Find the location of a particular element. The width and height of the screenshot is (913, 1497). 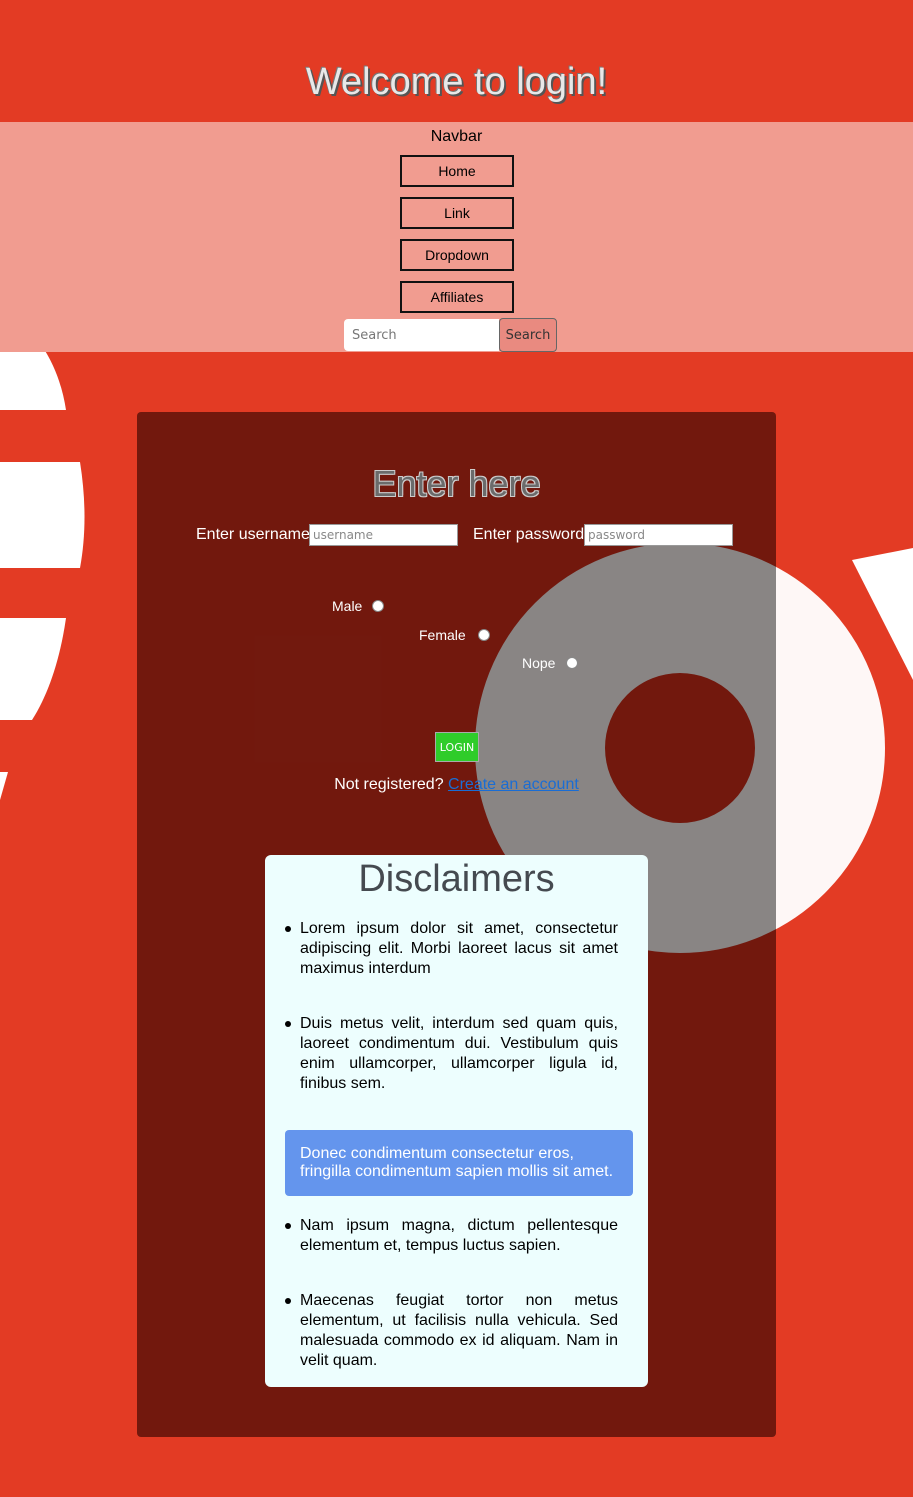

username-label: Enter username: is located at coordinates (255, 534).